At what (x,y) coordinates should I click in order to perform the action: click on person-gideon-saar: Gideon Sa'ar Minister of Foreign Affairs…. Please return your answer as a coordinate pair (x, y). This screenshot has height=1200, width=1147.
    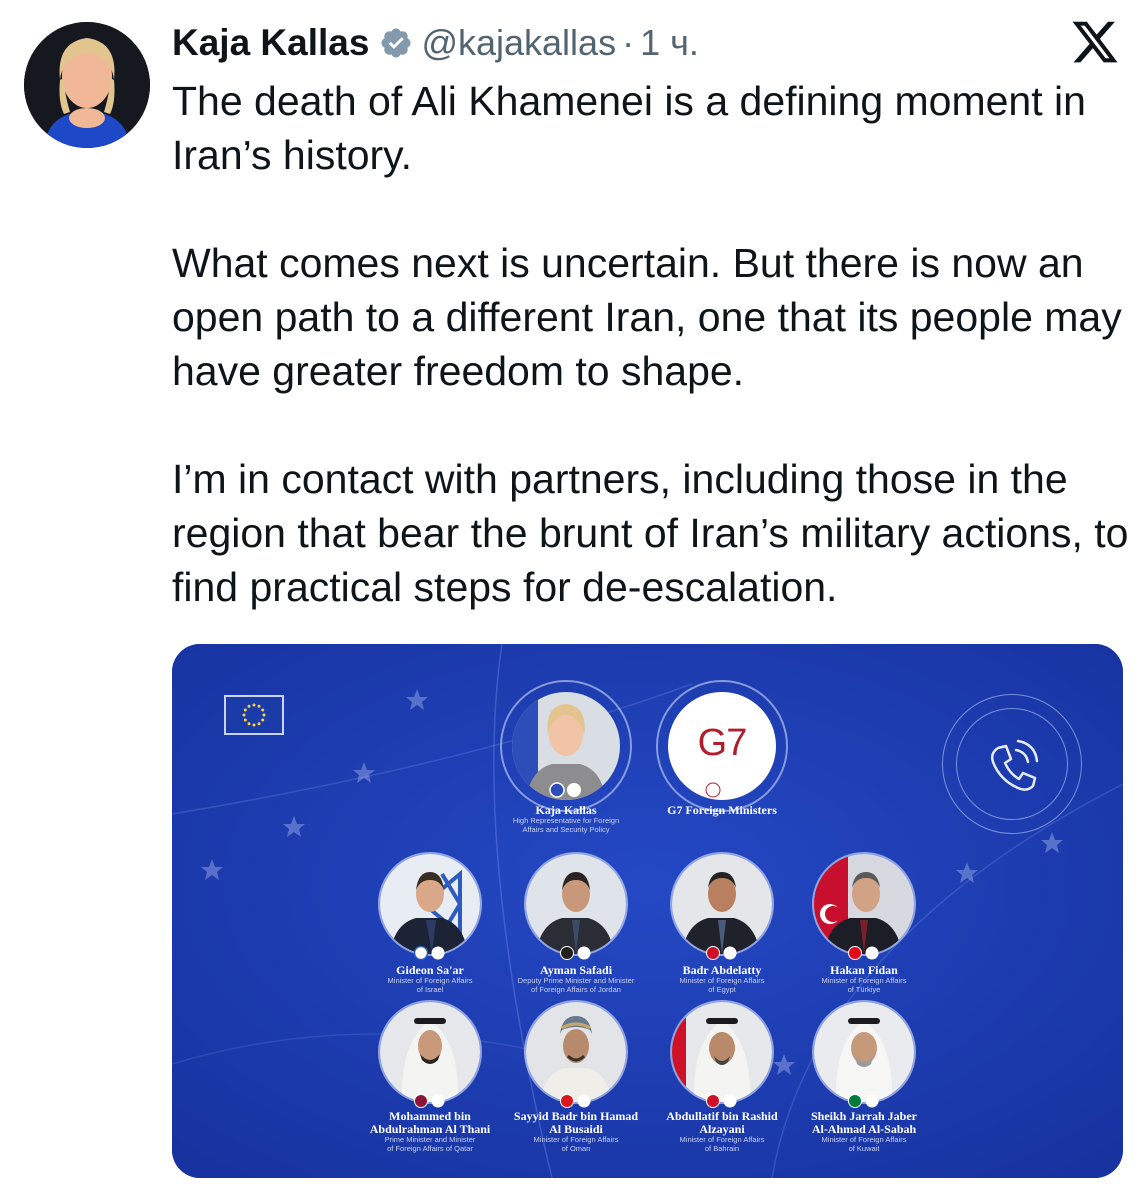
    Looking at the image, I should click on (430, 979).